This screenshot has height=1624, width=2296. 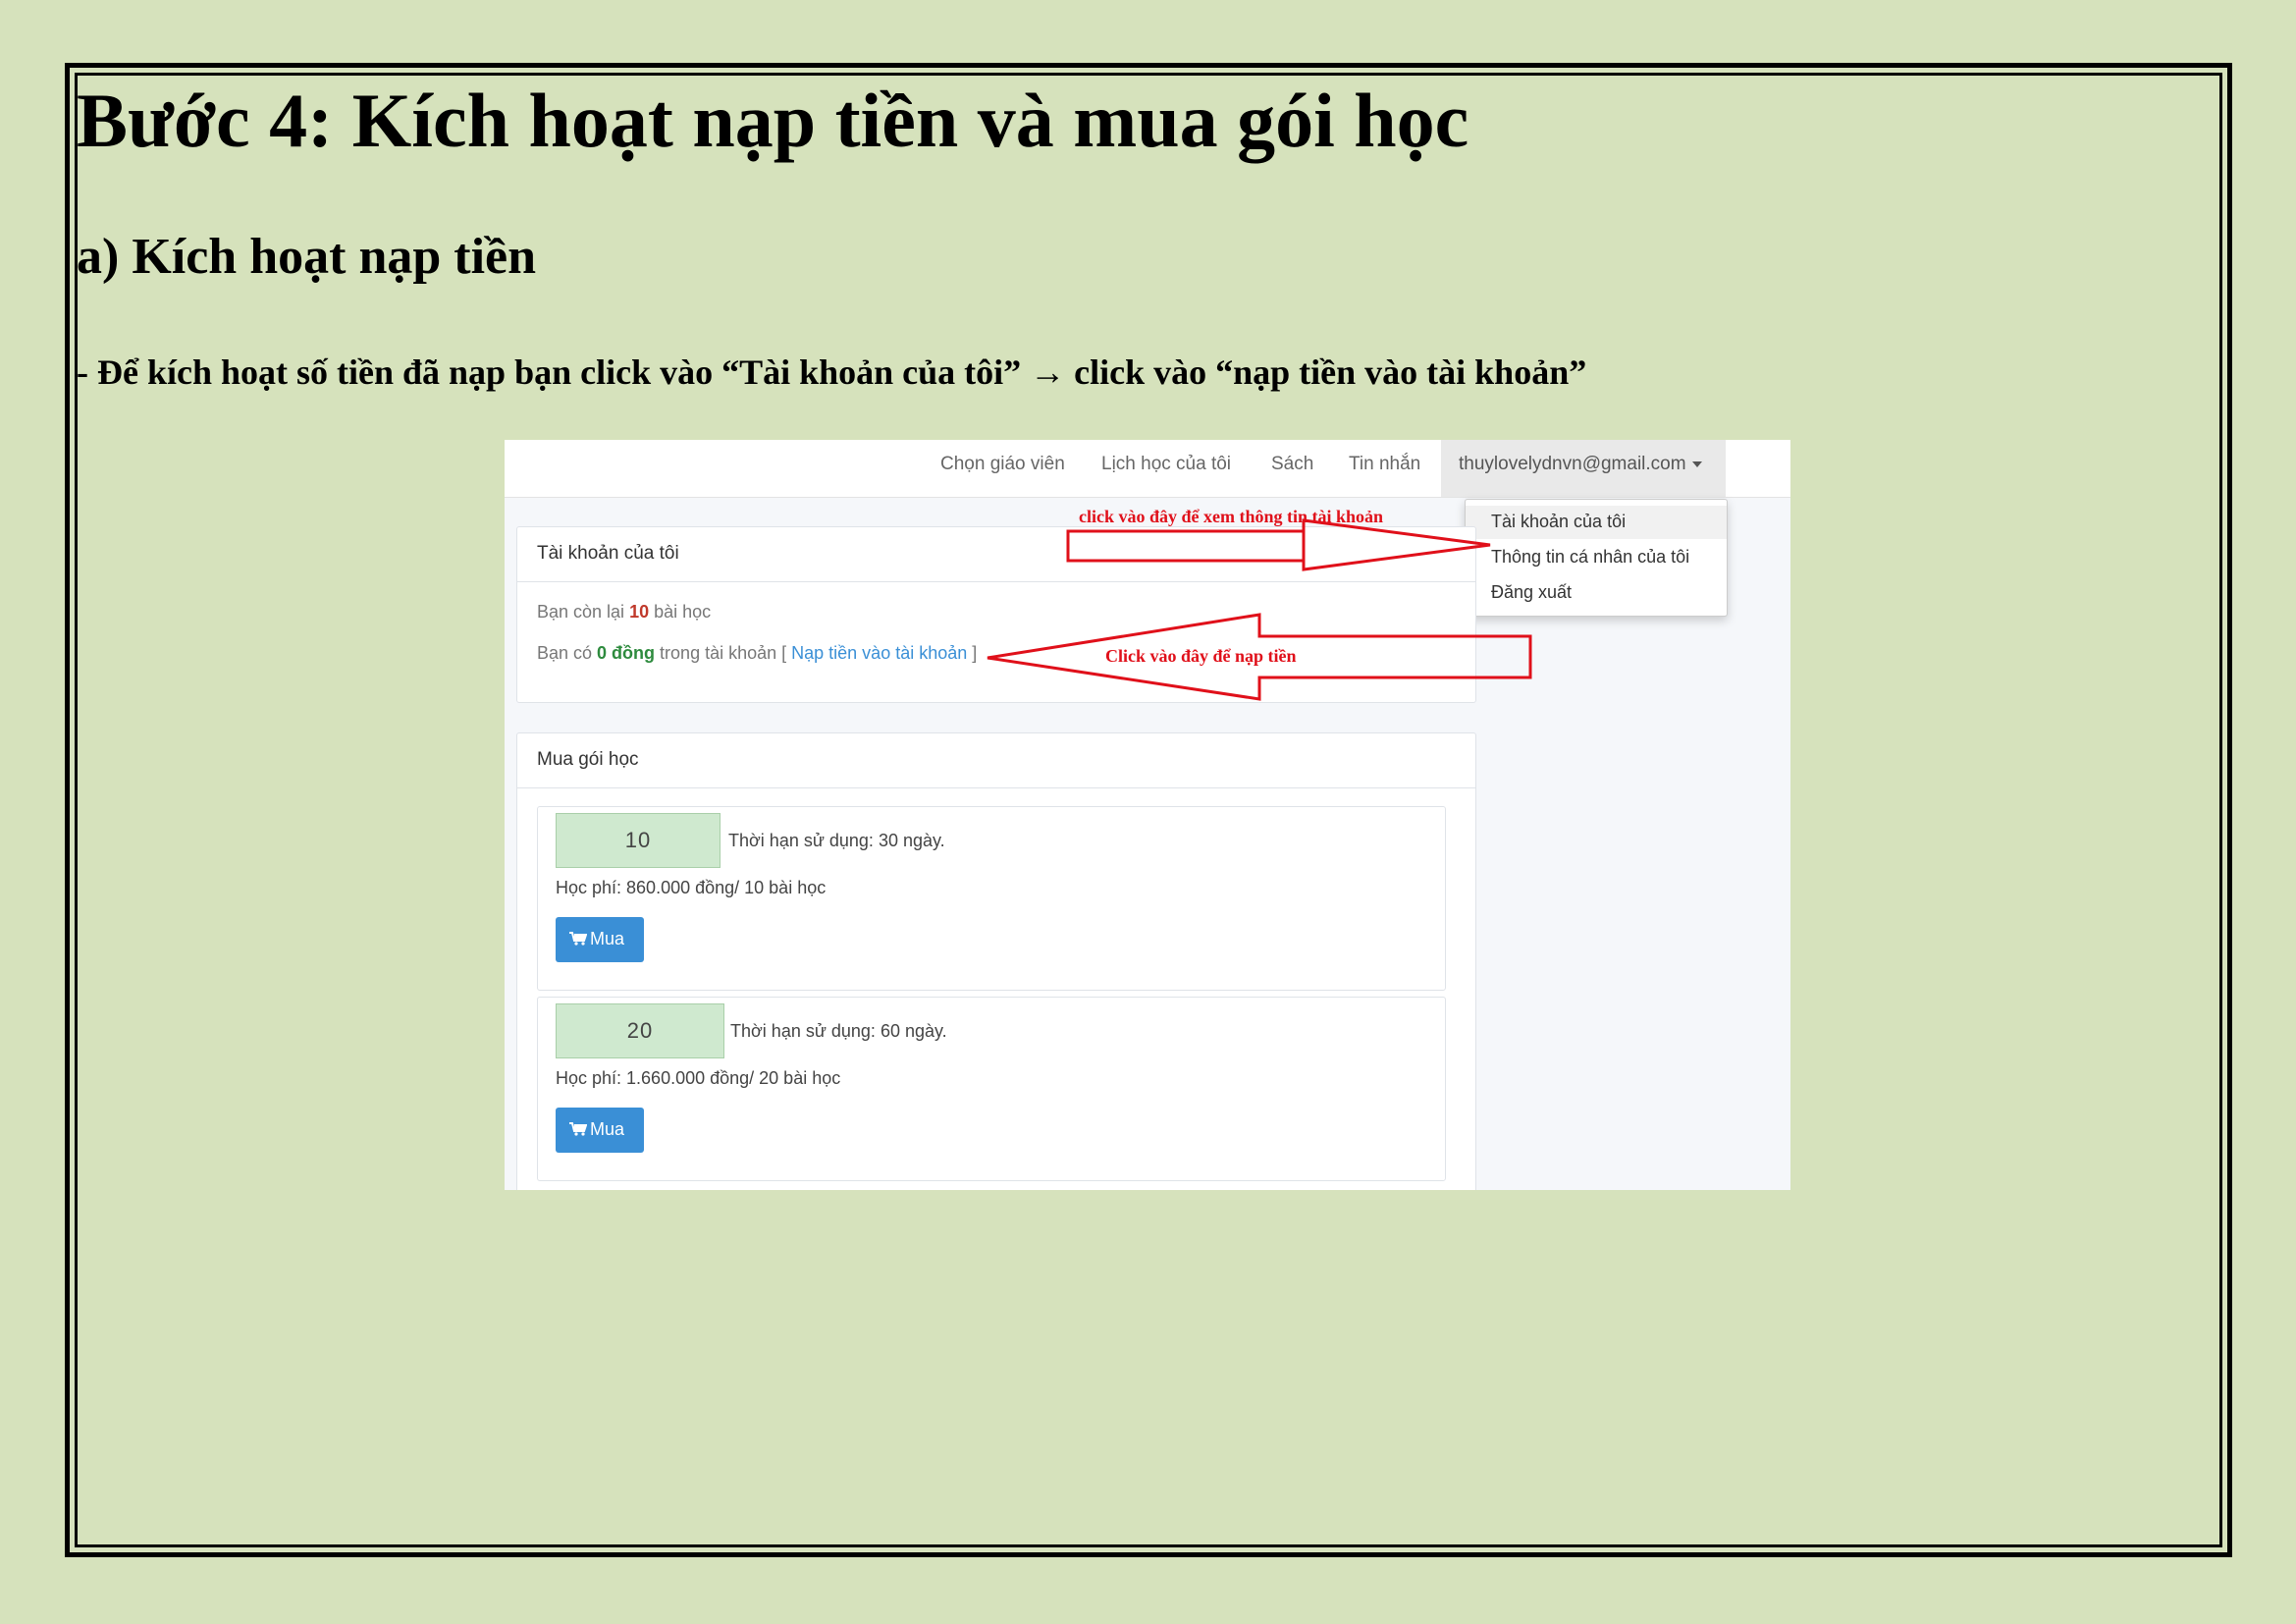 I want to click on topup-hint-label: Click vào đây để nạp tiền, so click(x=1201, y=656).